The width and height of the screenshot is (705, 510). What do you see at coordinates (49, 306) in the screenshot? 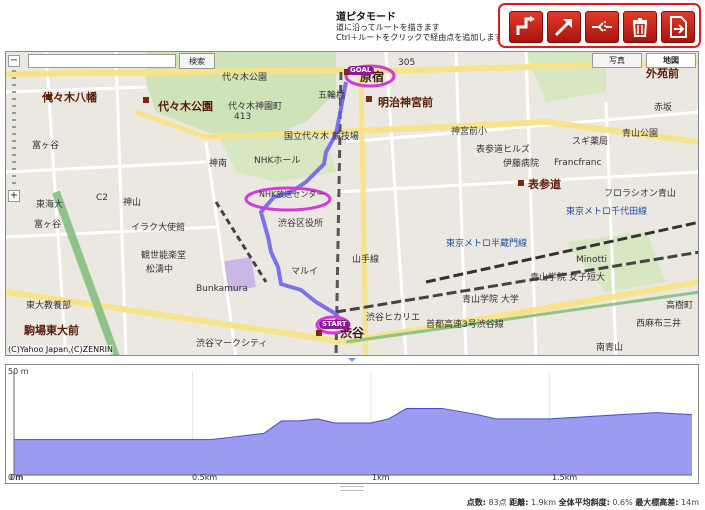
I see `todai-kyoyobu-label: 東大教養部` at bounding box center [49, 306].